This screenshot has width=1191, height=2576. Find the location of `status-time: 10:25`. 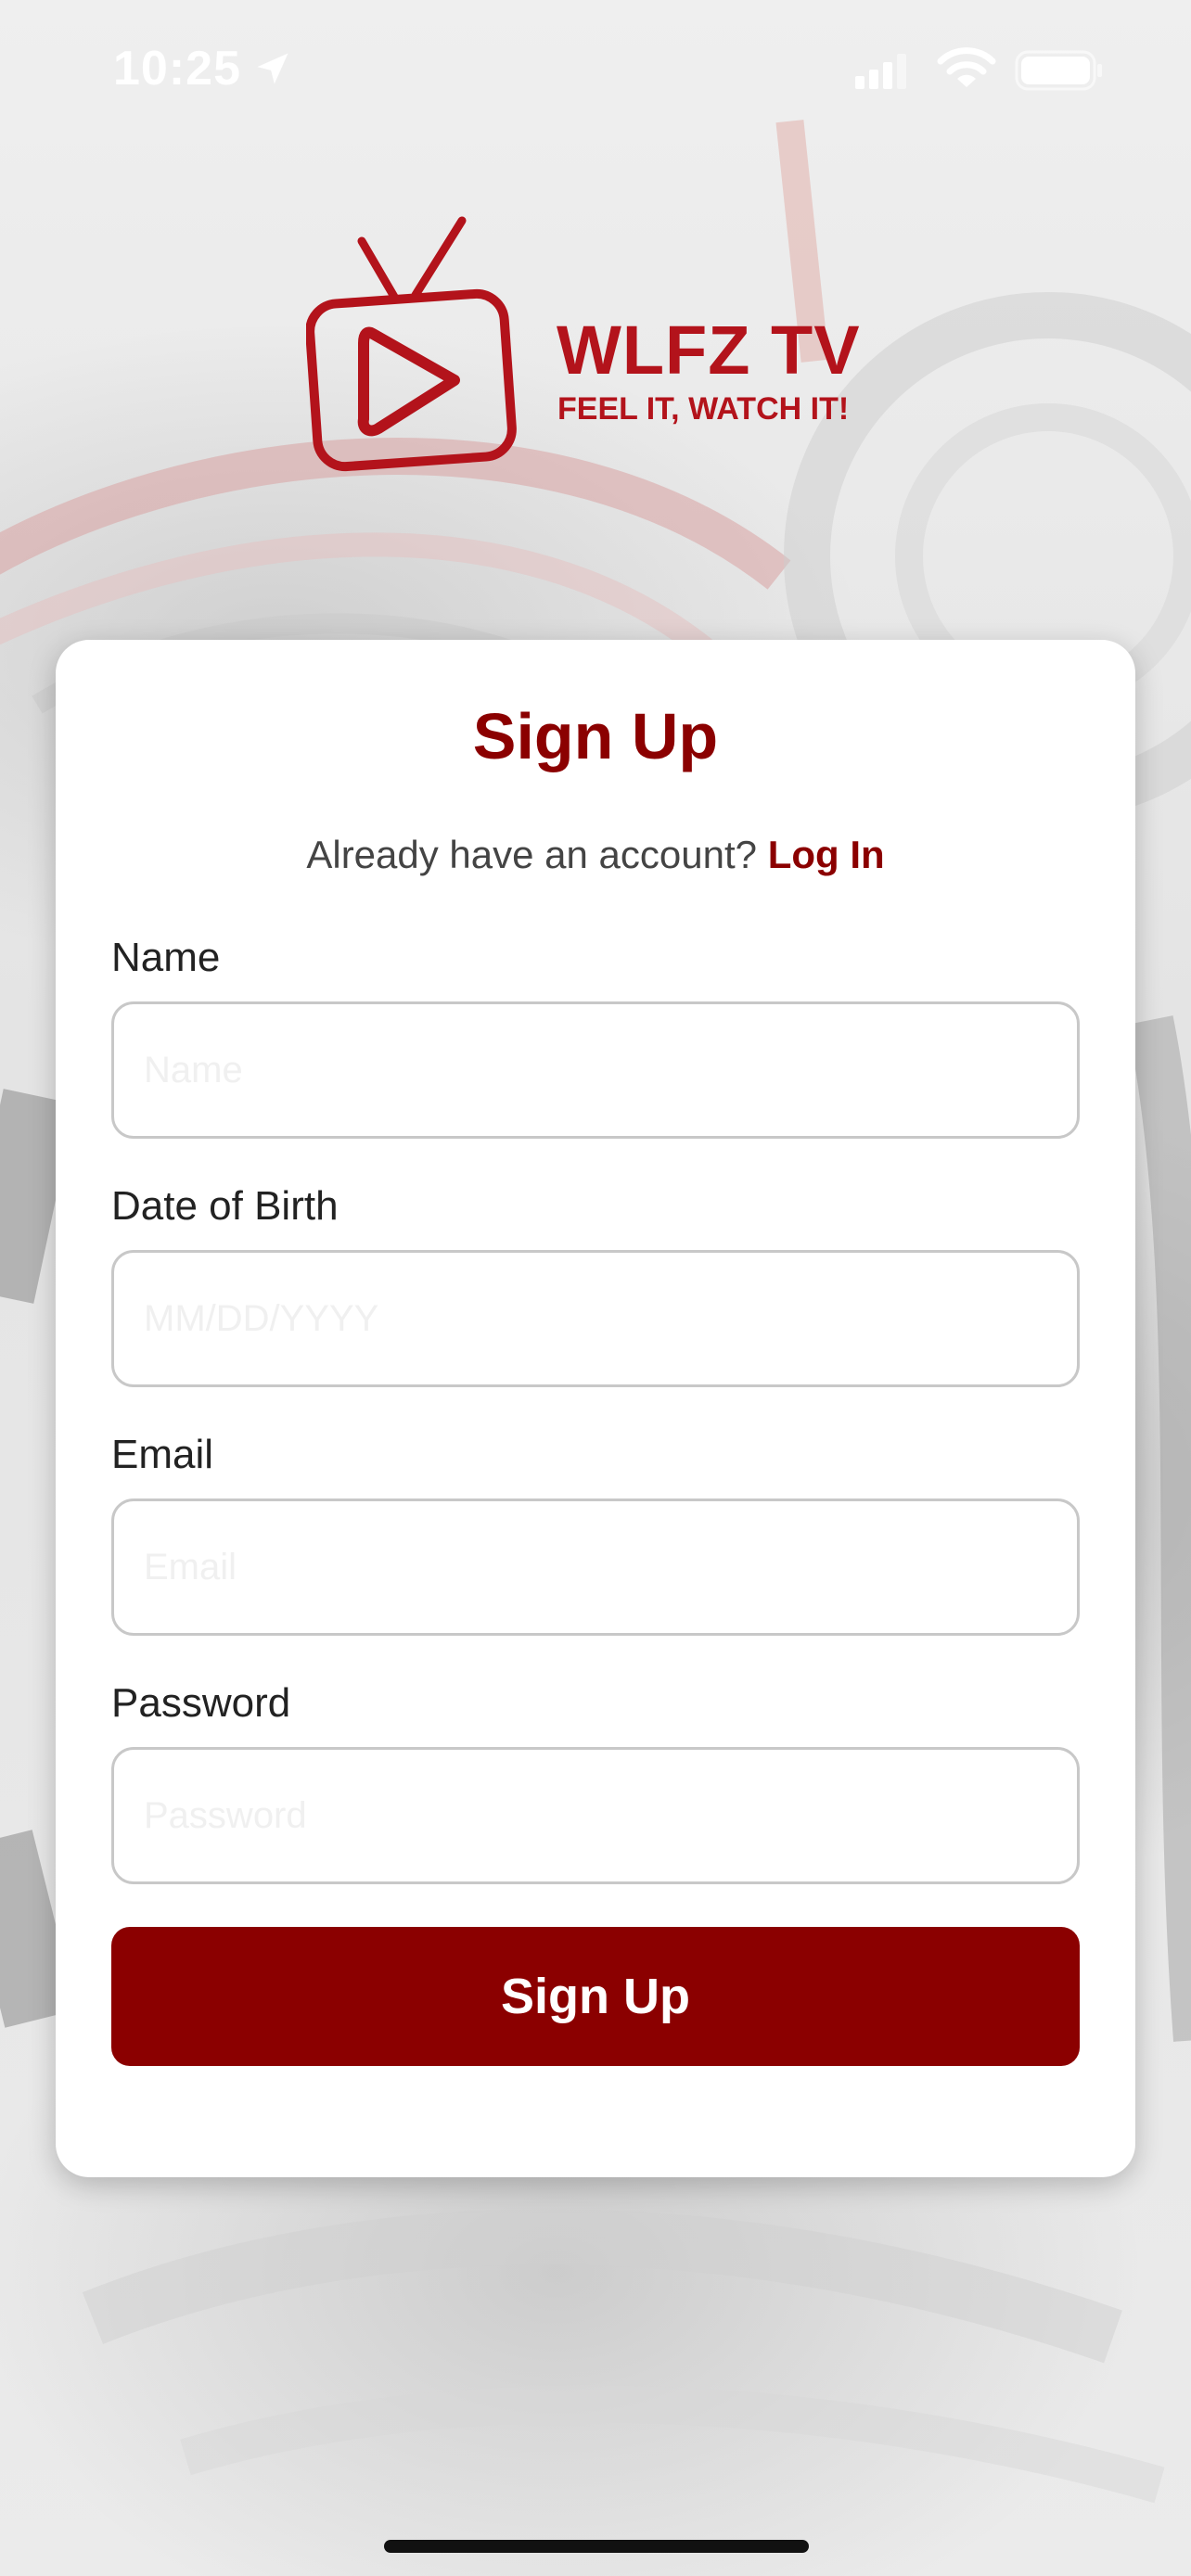

status-time: 10:25 is located at coordinates (177, 69).